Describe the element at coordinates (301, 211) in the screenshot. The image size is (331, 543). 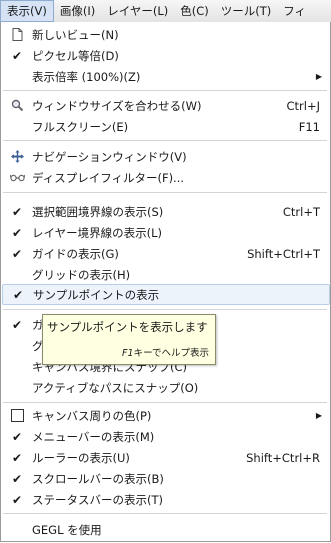
I see `menu-item-accelerator: Ctrl+T` at that location.